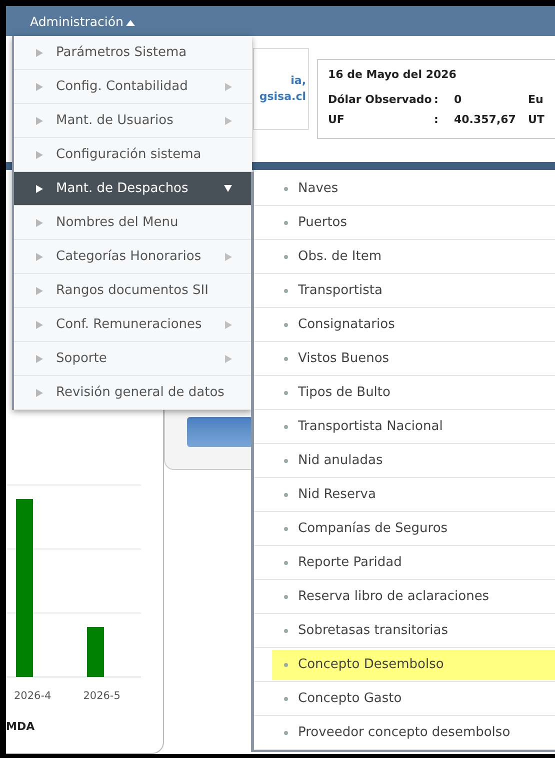 The width and height of the screenshot is (555, 758). Describe the element at coordinates (536, 120) in the screenshot. I see `indicator-label: UT` at that location.